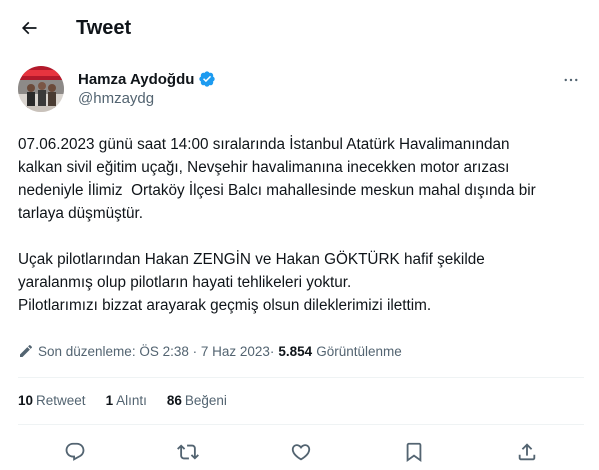 The width and height of the screenshot is (599, 470). I want to click on bookmark-button, so click(414, 452).